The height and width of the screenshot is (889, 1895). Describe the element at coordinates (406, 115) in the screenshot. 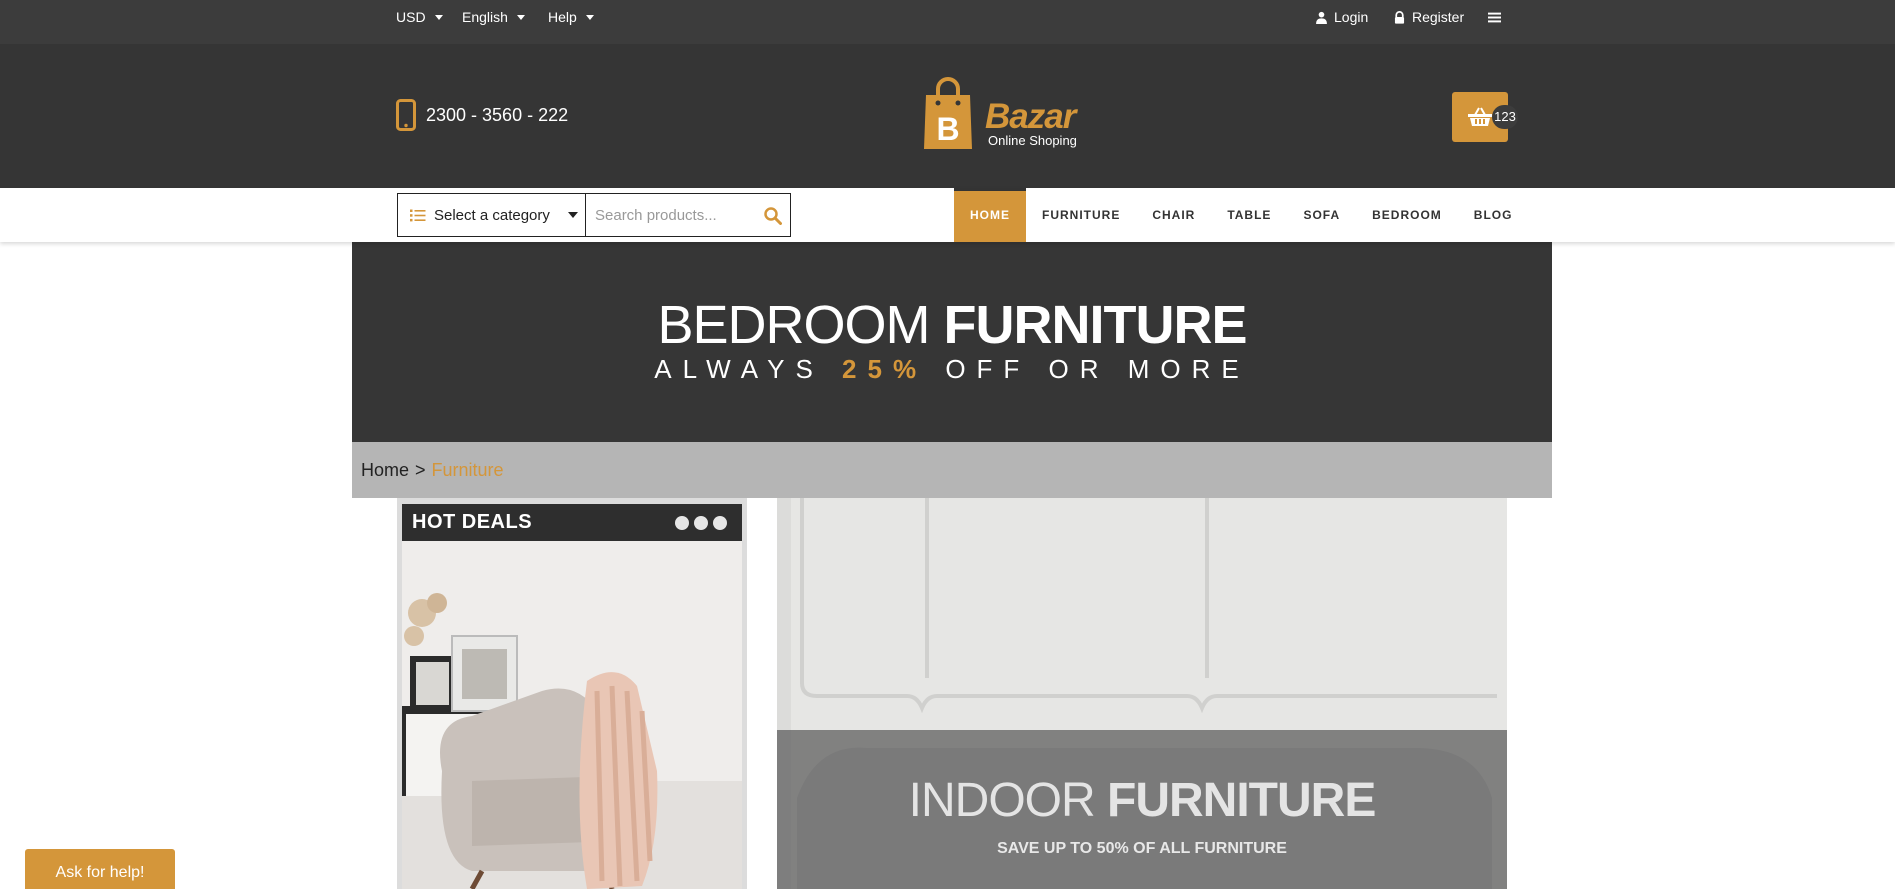

I see `mobile-phone-icon` at that location.